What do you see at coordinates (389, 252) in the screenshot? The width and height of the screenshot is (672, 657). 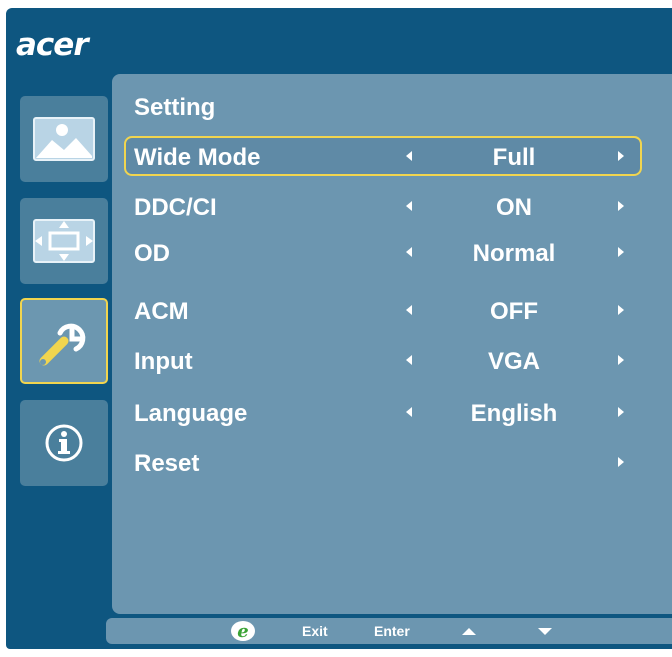 I see `menu-row-od: OD Normal` at bounding box center [389, 252].